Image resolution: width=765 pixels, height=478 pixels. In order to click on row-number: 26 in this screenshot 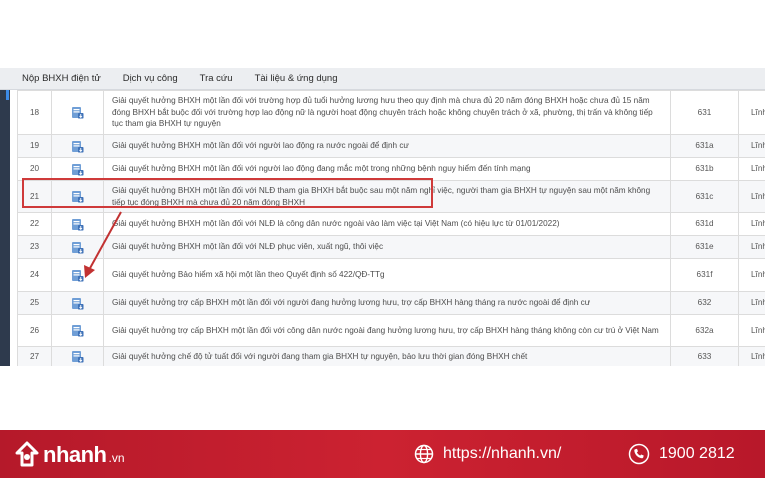, I will do `click(34, 330)`.